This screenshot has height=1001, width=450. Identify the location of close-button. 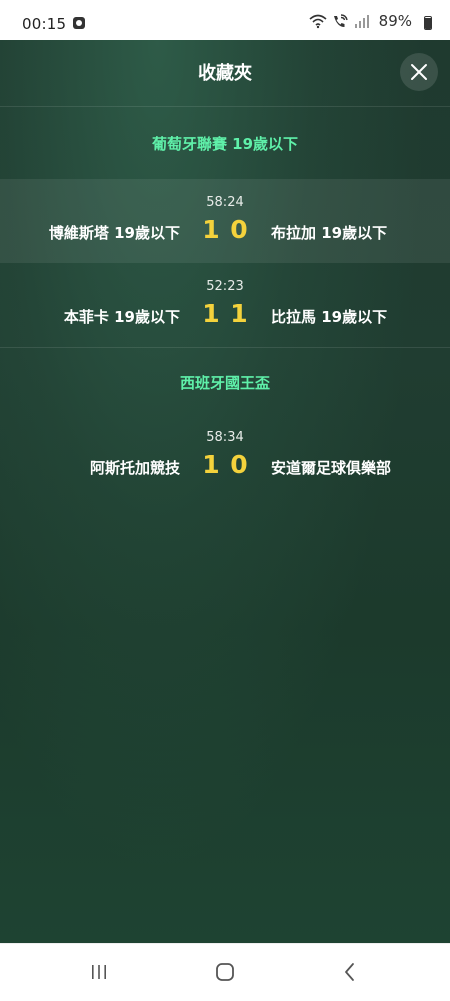
(419, 72).